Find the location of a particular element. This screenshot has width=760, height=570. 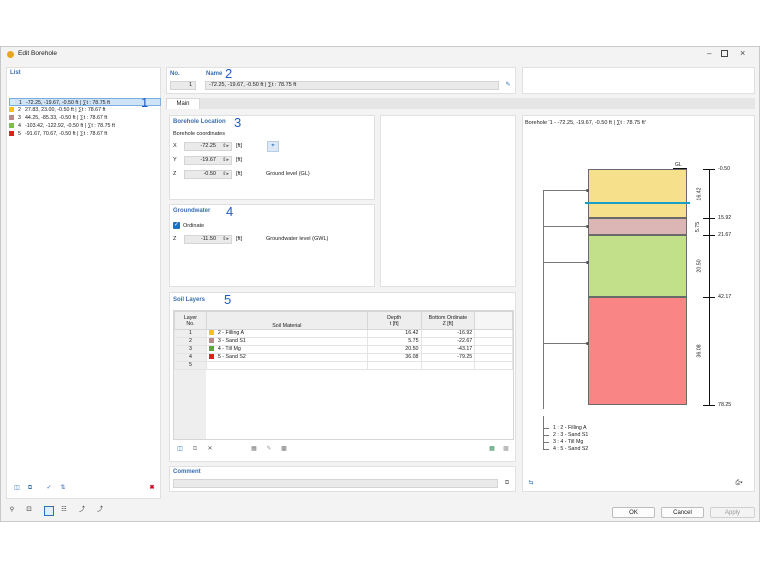

layer-number: 4 is located at coordinates (190, 357).